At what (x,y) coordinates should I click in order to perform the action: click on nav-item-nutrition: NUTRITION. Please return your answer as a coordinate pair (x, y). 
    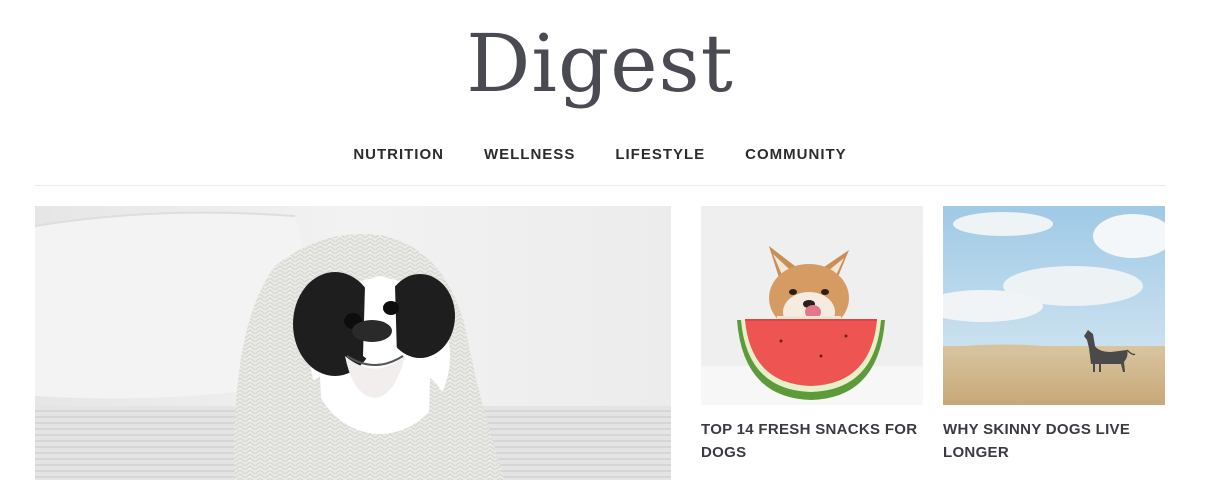
    Looking at the image, I should click on (398, 155).